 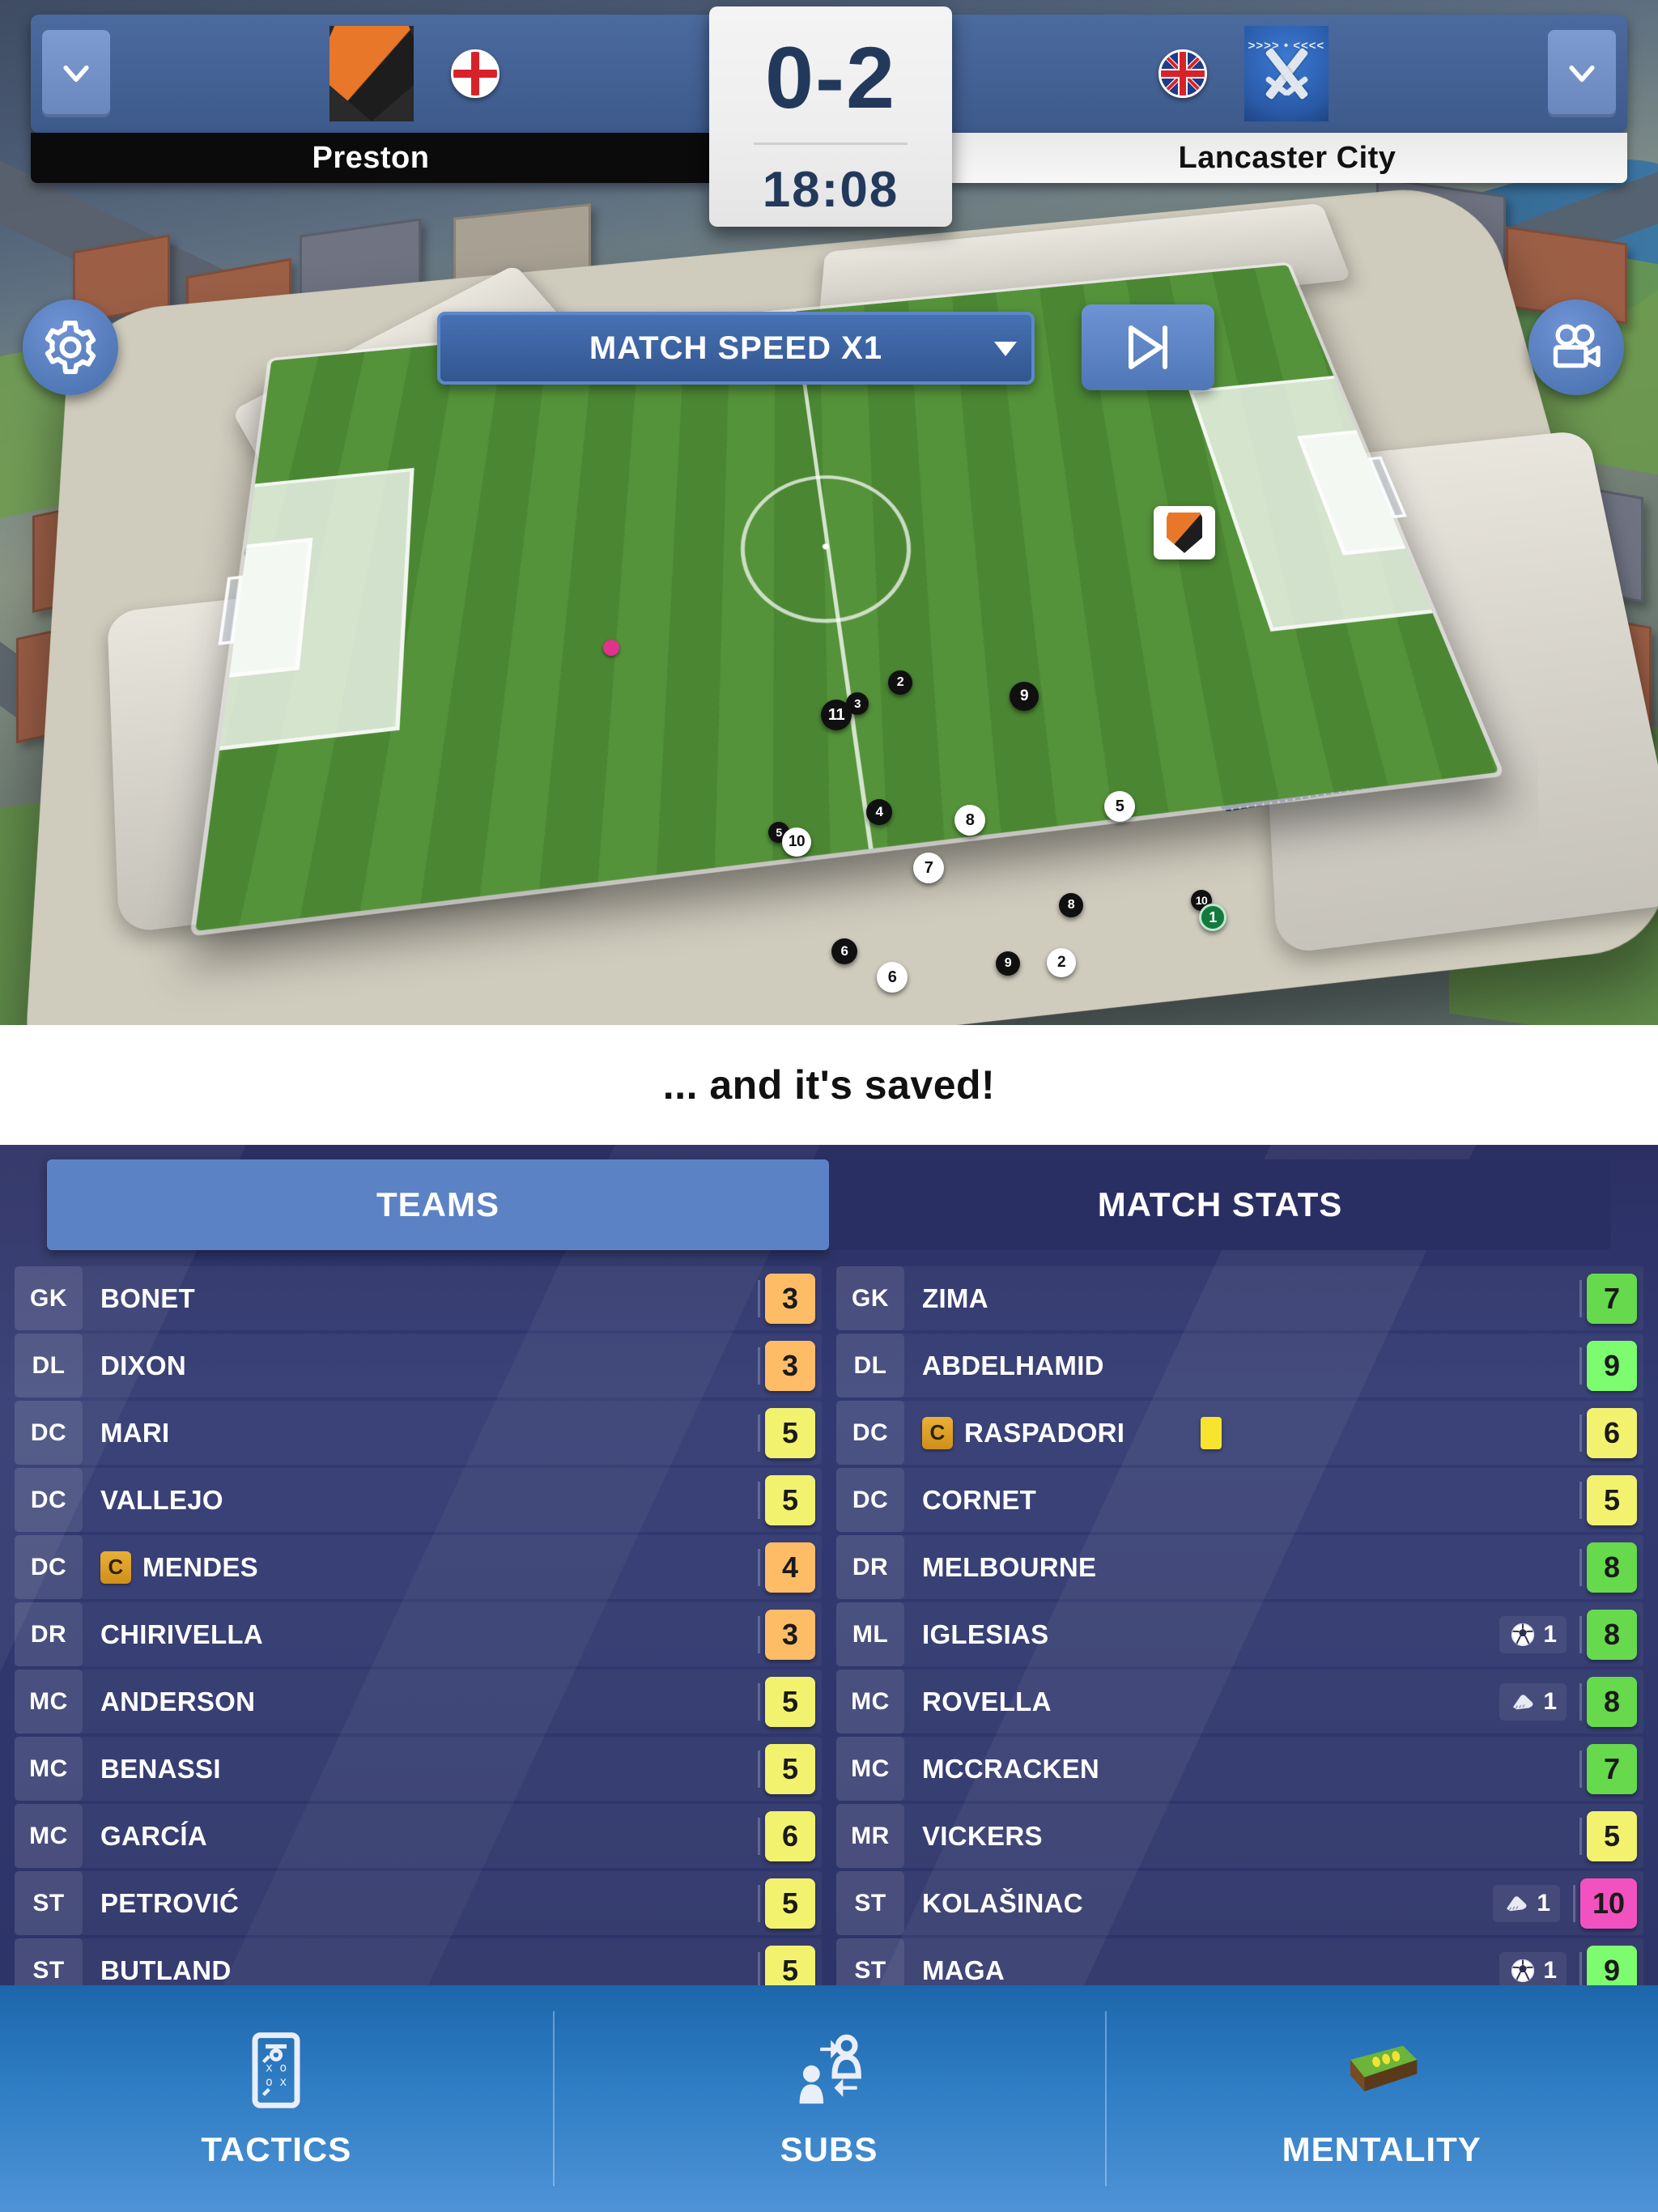 What do you see at coordinates (1239, 1500) in the screenshot?
I see `player-row: DC CORNET 5` at bounding box center [1239, 1500].